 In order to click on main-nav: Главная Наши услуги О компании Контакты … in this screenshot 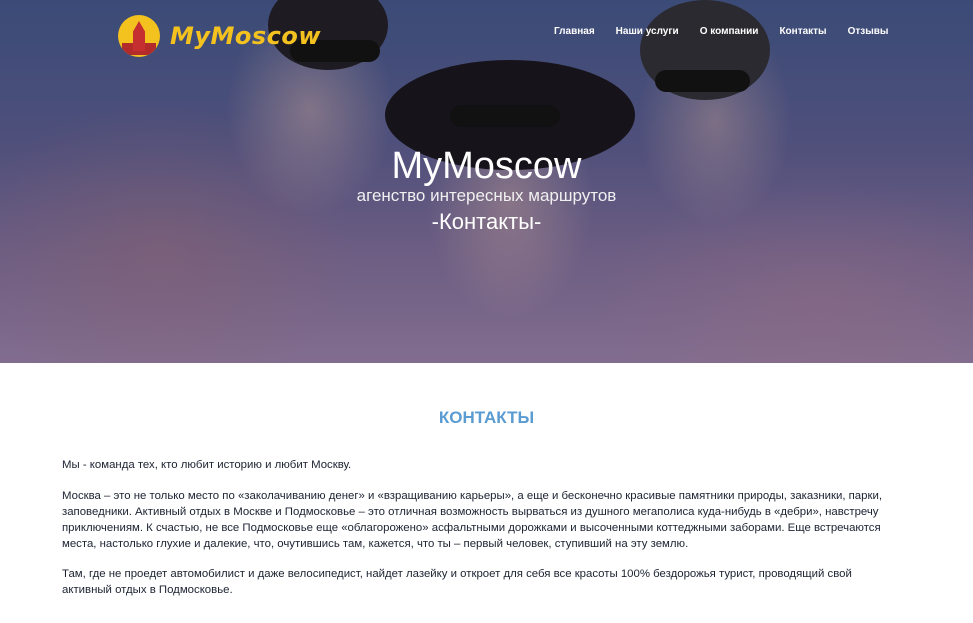, I will do `click(731, 31)`.